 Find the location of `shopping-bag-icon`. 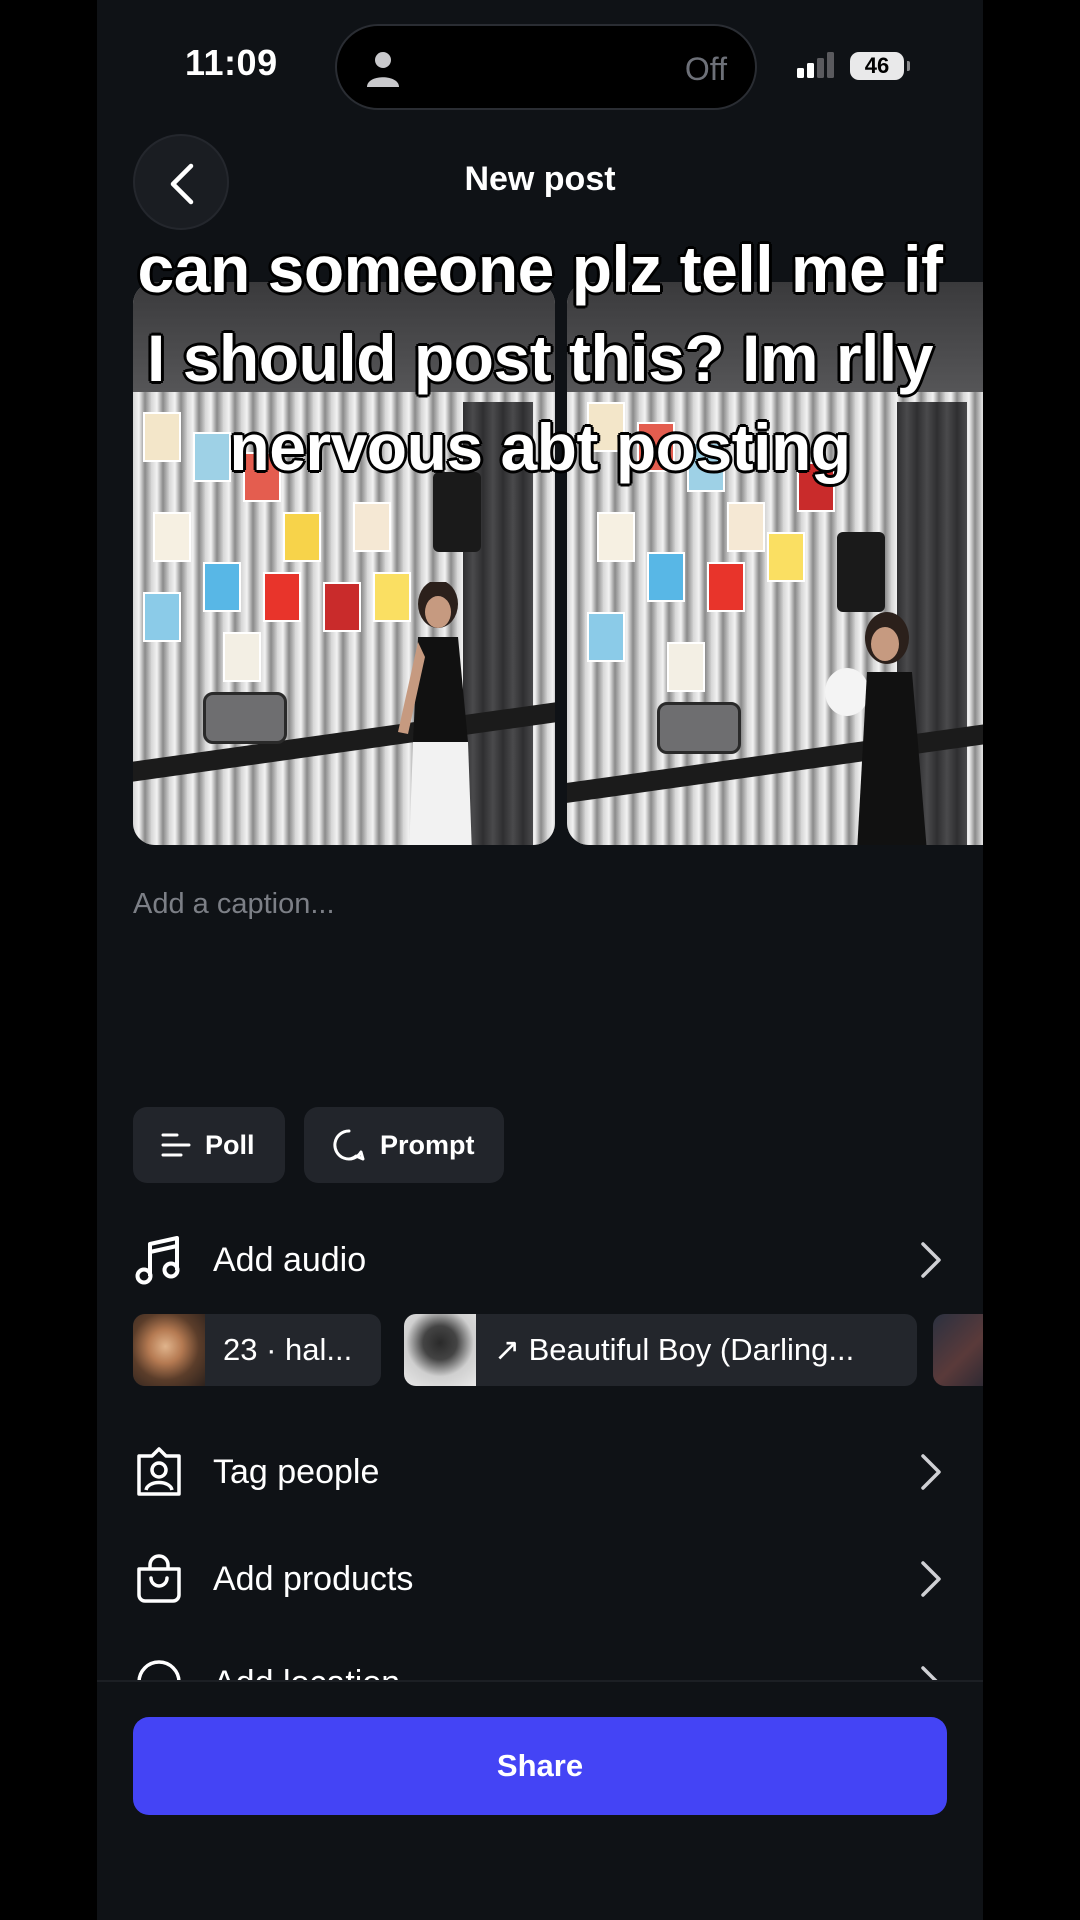

shopping-bag-icon is located at coordinates (159, 1578).